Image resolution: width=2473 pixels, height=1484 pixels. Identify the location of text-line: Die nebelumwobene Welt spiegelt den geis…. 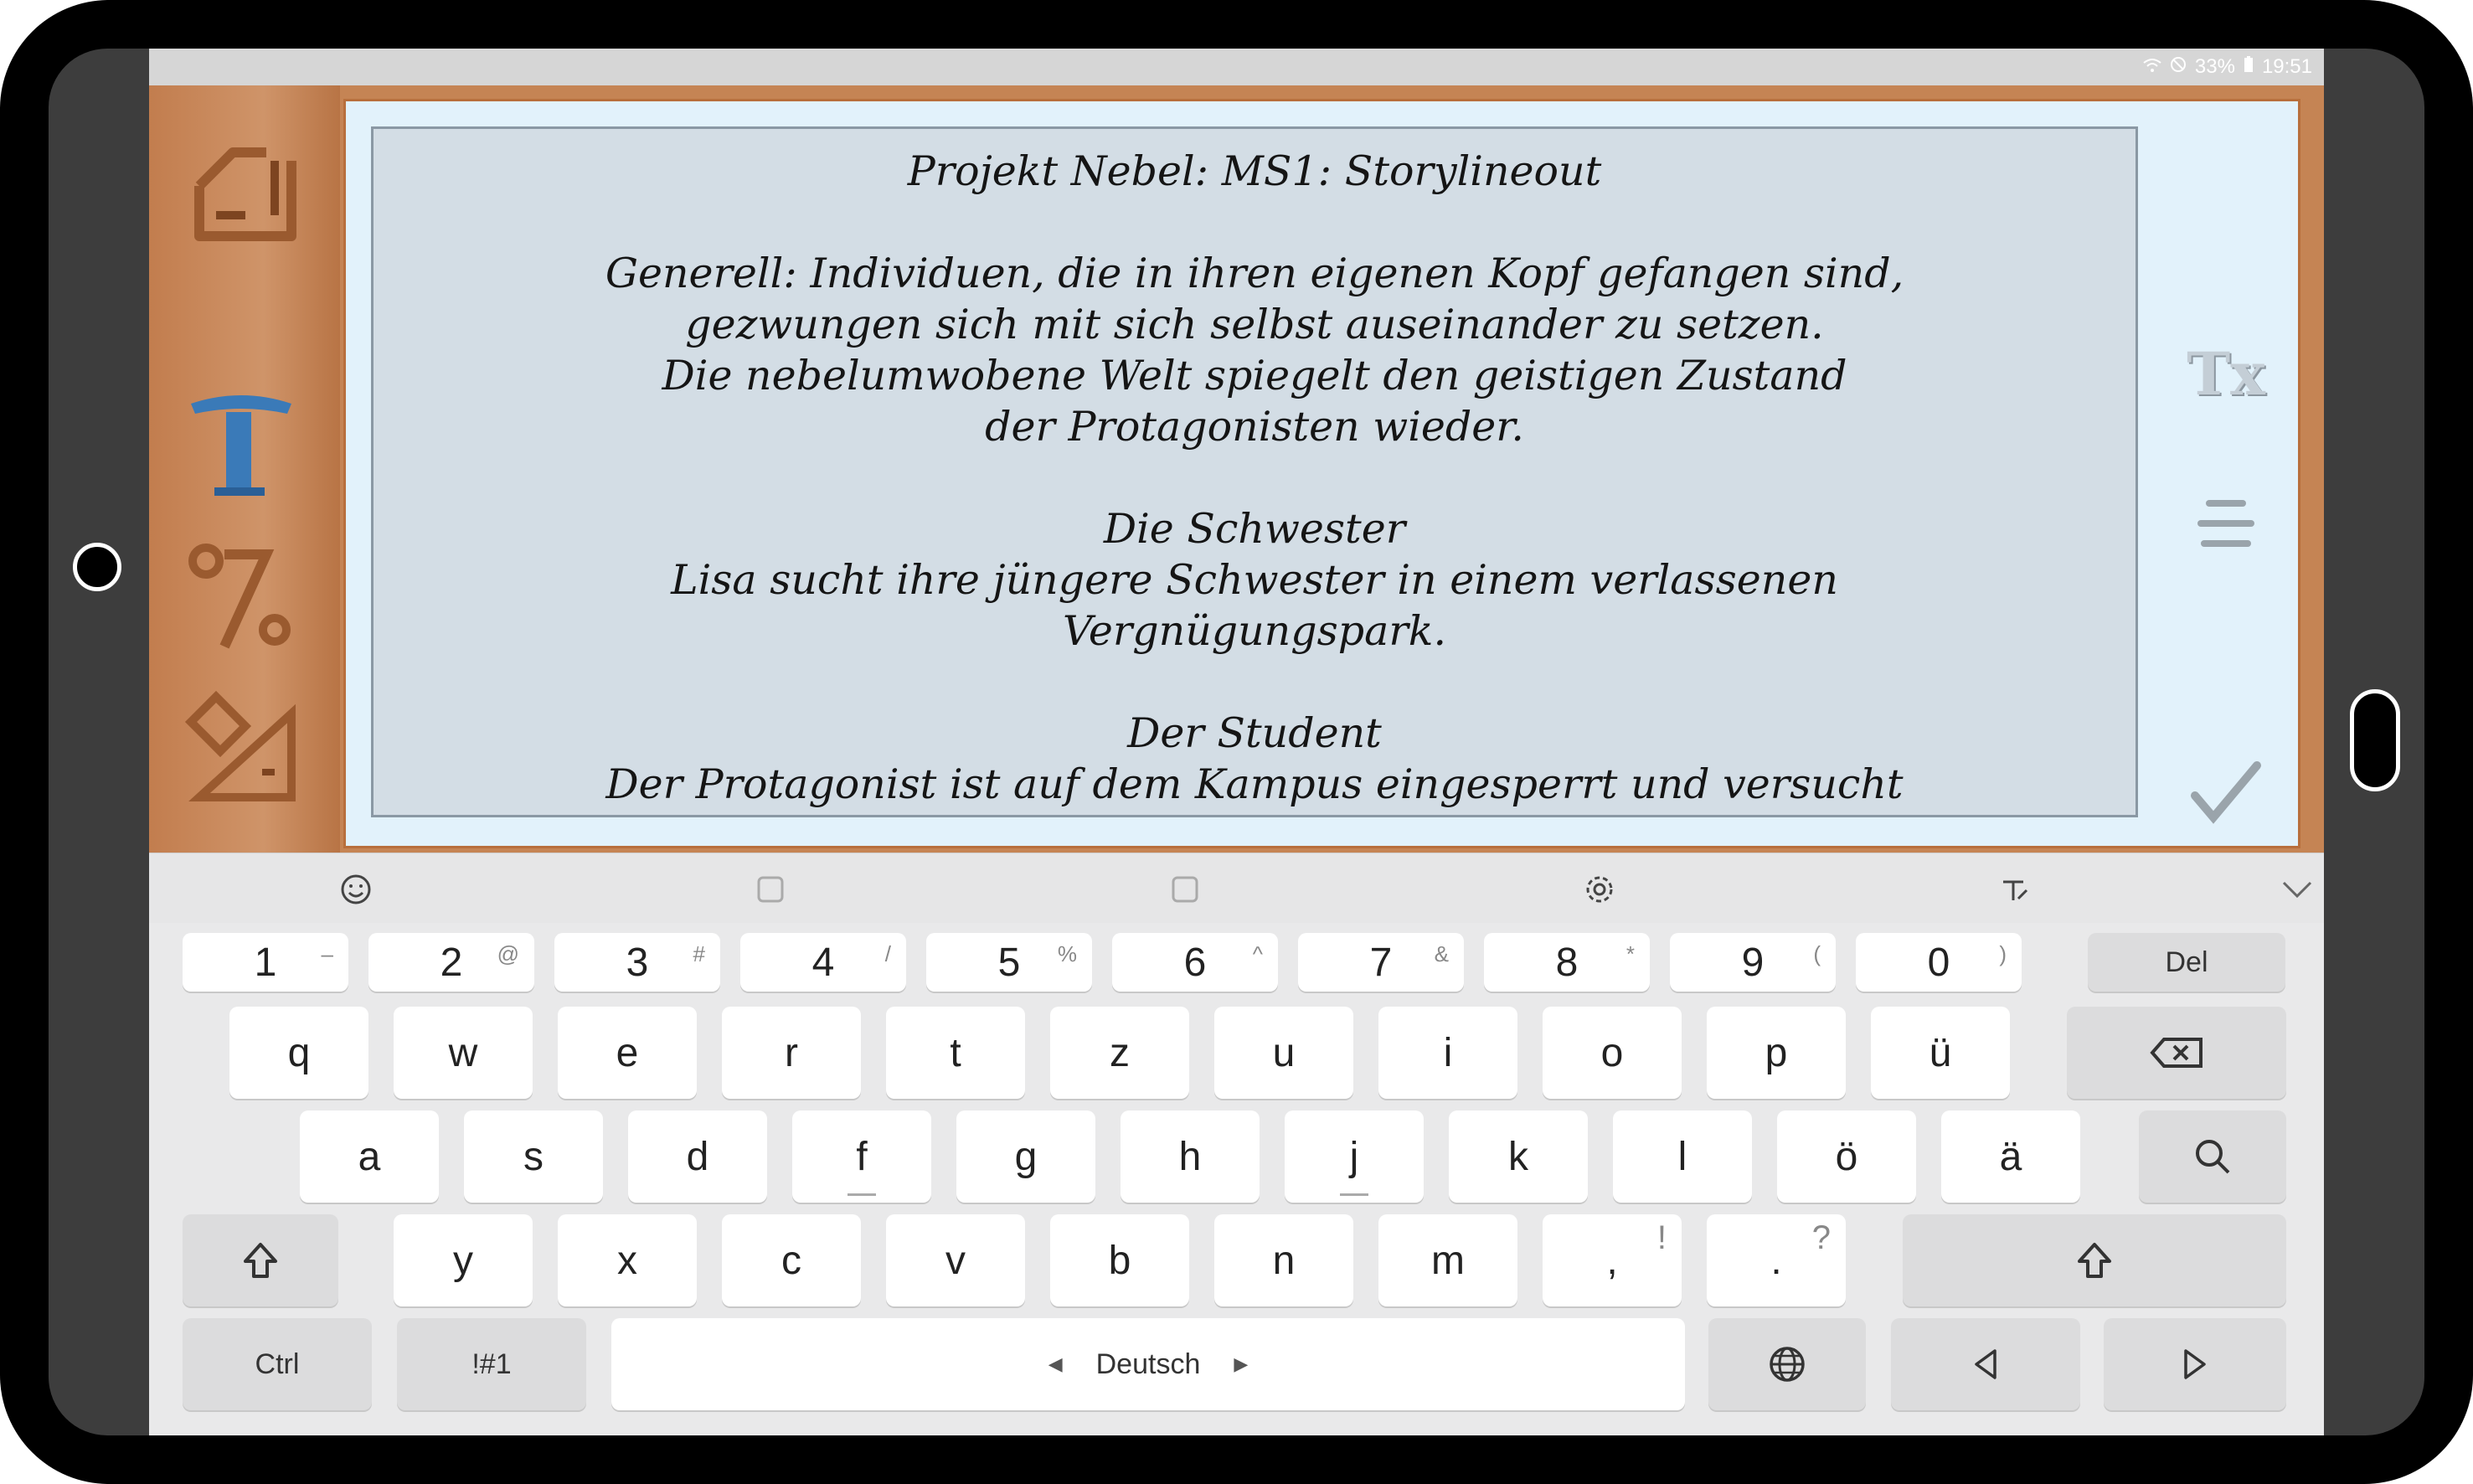
(1254, 375).